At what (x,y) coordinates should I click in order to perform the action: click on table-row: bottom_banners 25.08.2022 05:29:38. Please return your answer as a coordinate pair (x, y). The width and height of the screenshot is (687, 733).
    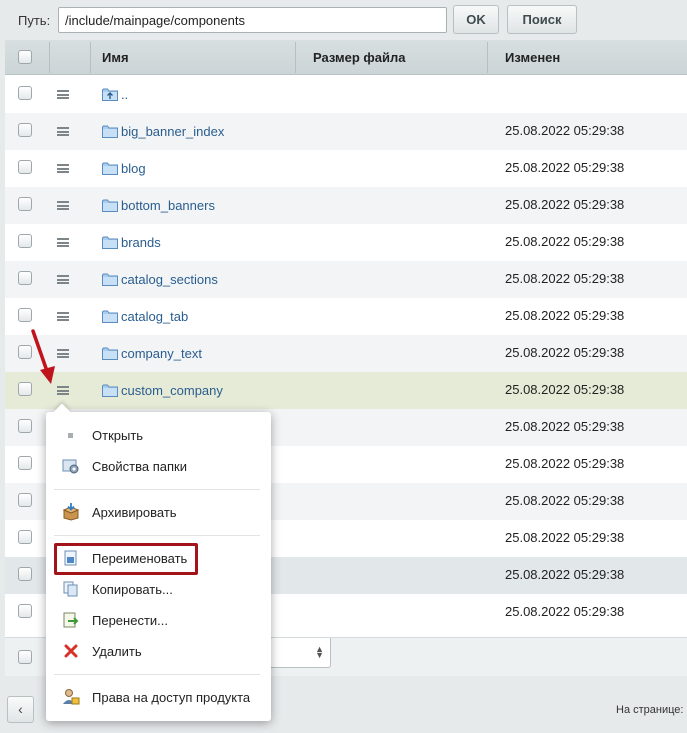
    Looking at the image, I should click on (346, 205).